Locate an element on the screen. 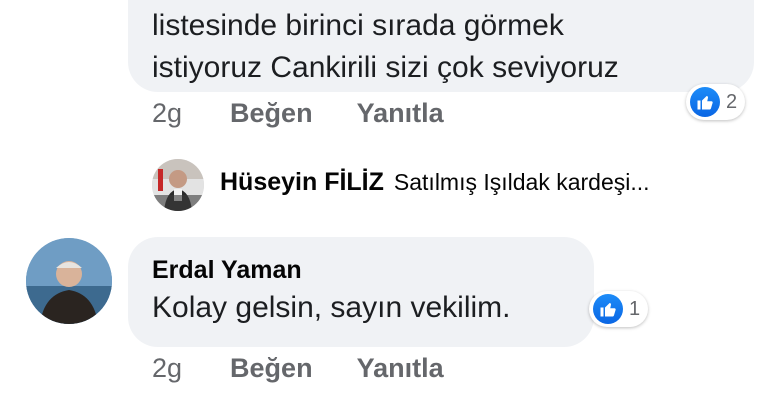 The image size is (780, 400). comment-author: Erdal Yaman is located at coordinates (227, 270).